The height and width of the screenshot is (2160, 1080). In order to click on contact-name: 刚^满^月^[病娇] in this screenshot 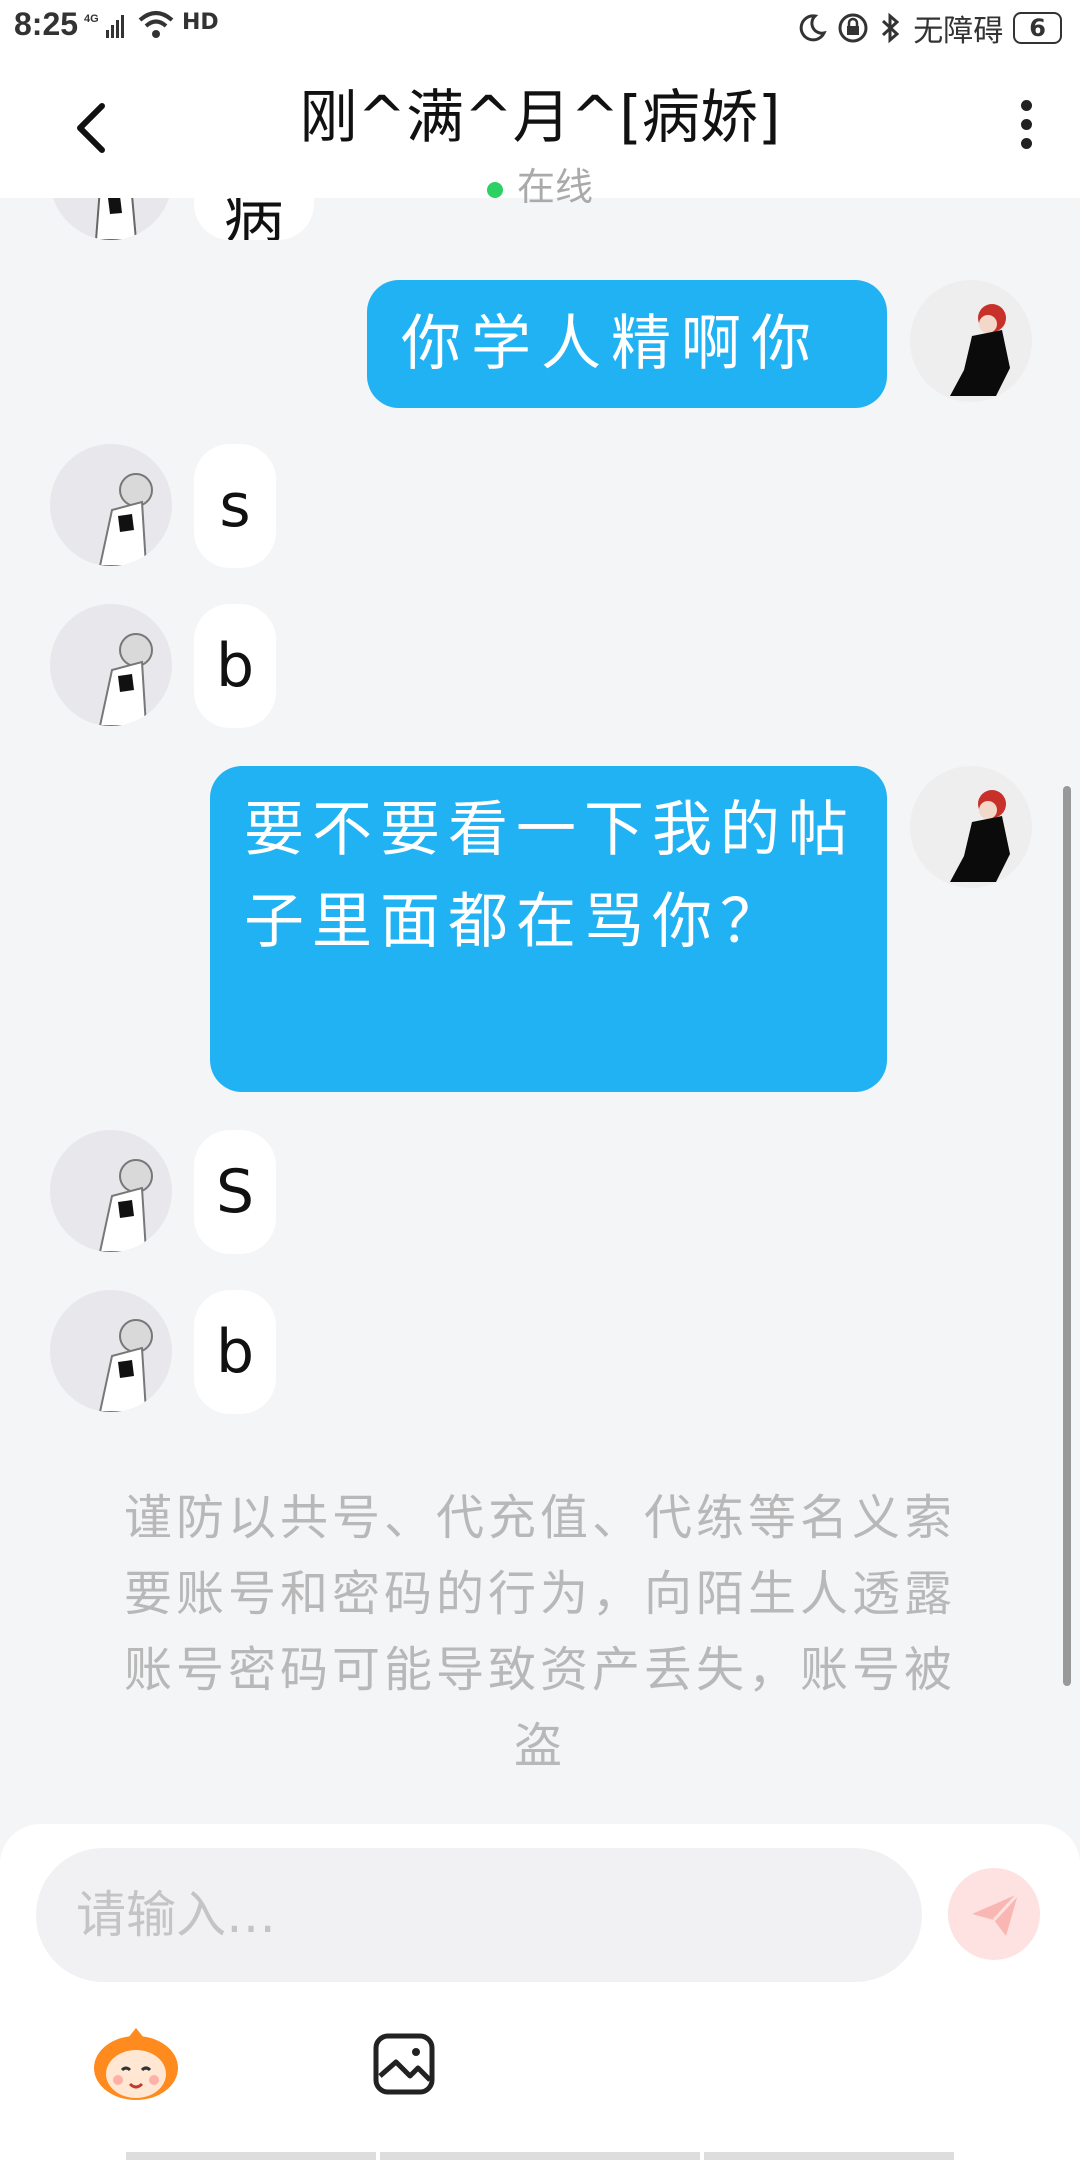, I will do `click(540, 117)`.